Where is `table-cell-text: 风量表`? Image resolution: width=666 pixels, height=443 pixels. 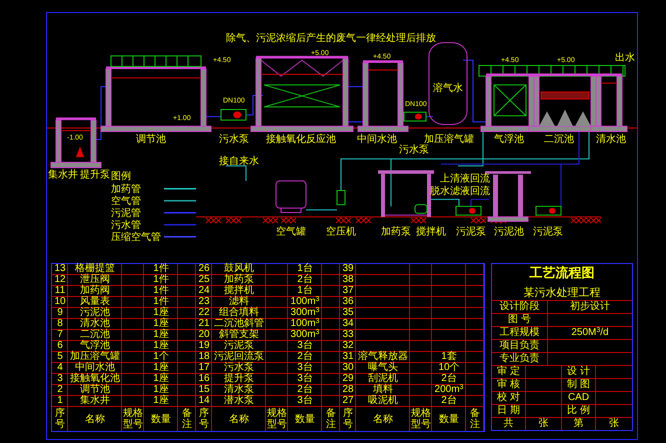 table-cell-text: 风量表 is located at coordinates (95, 302).